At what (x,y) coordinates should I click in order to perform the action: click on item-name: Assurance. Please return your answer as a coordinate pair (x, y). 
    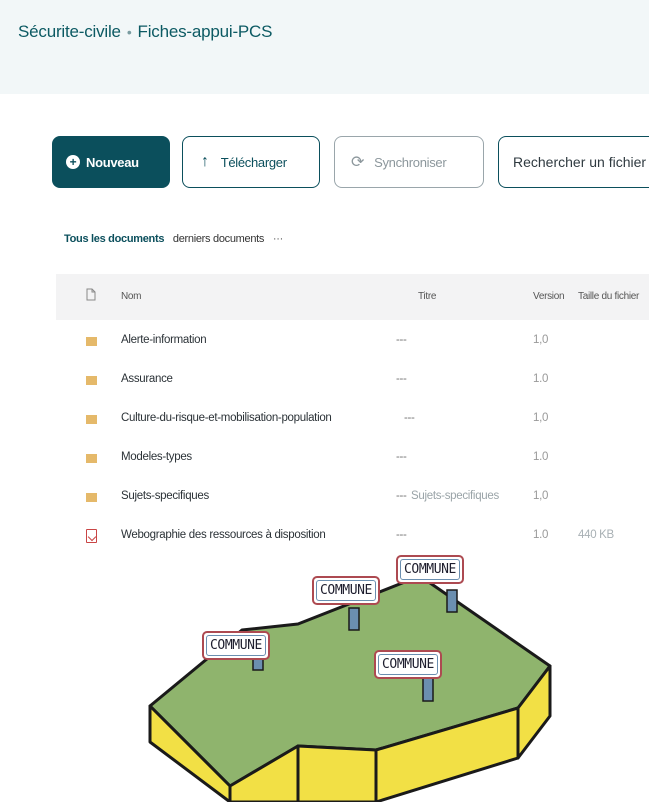
    Looking at the image, I should click on (147, 379).